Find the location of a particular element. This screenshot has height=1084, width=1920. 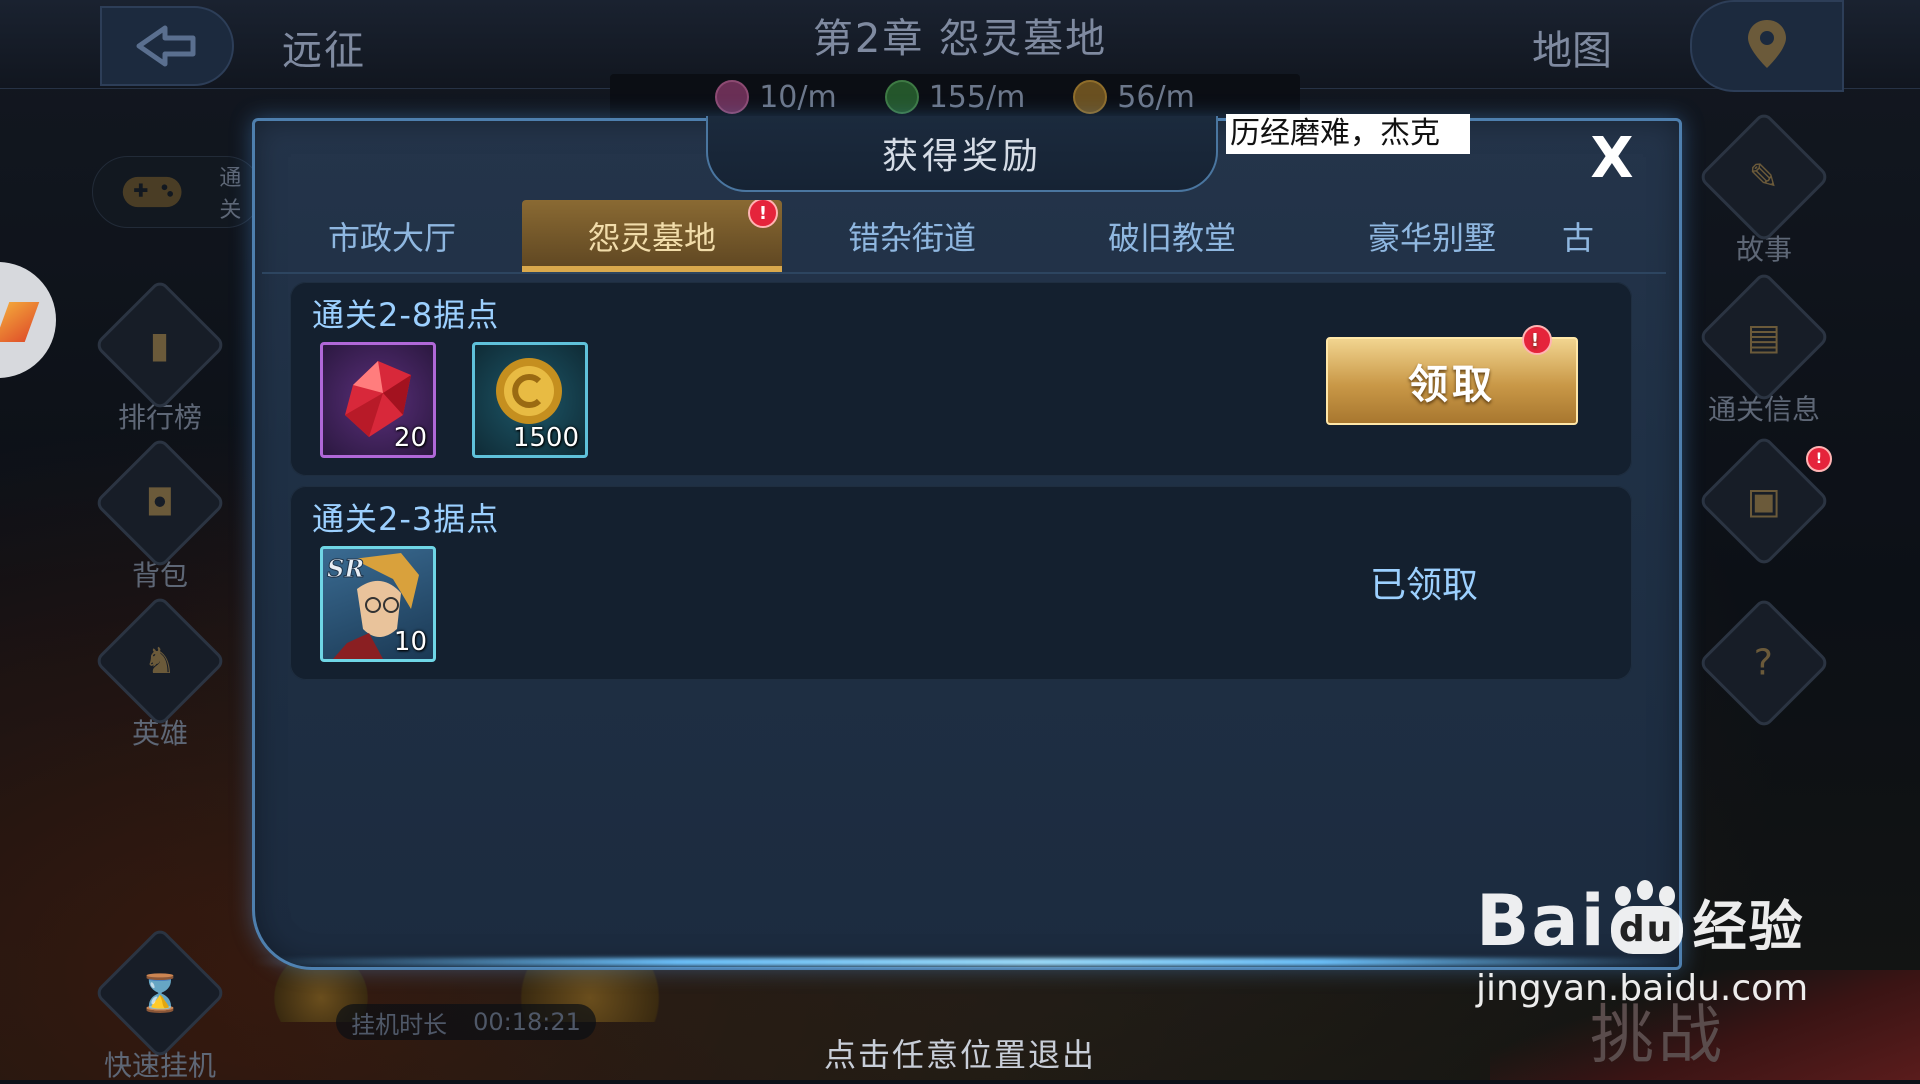

map-pin-button is located at coordinates (1767, 46).